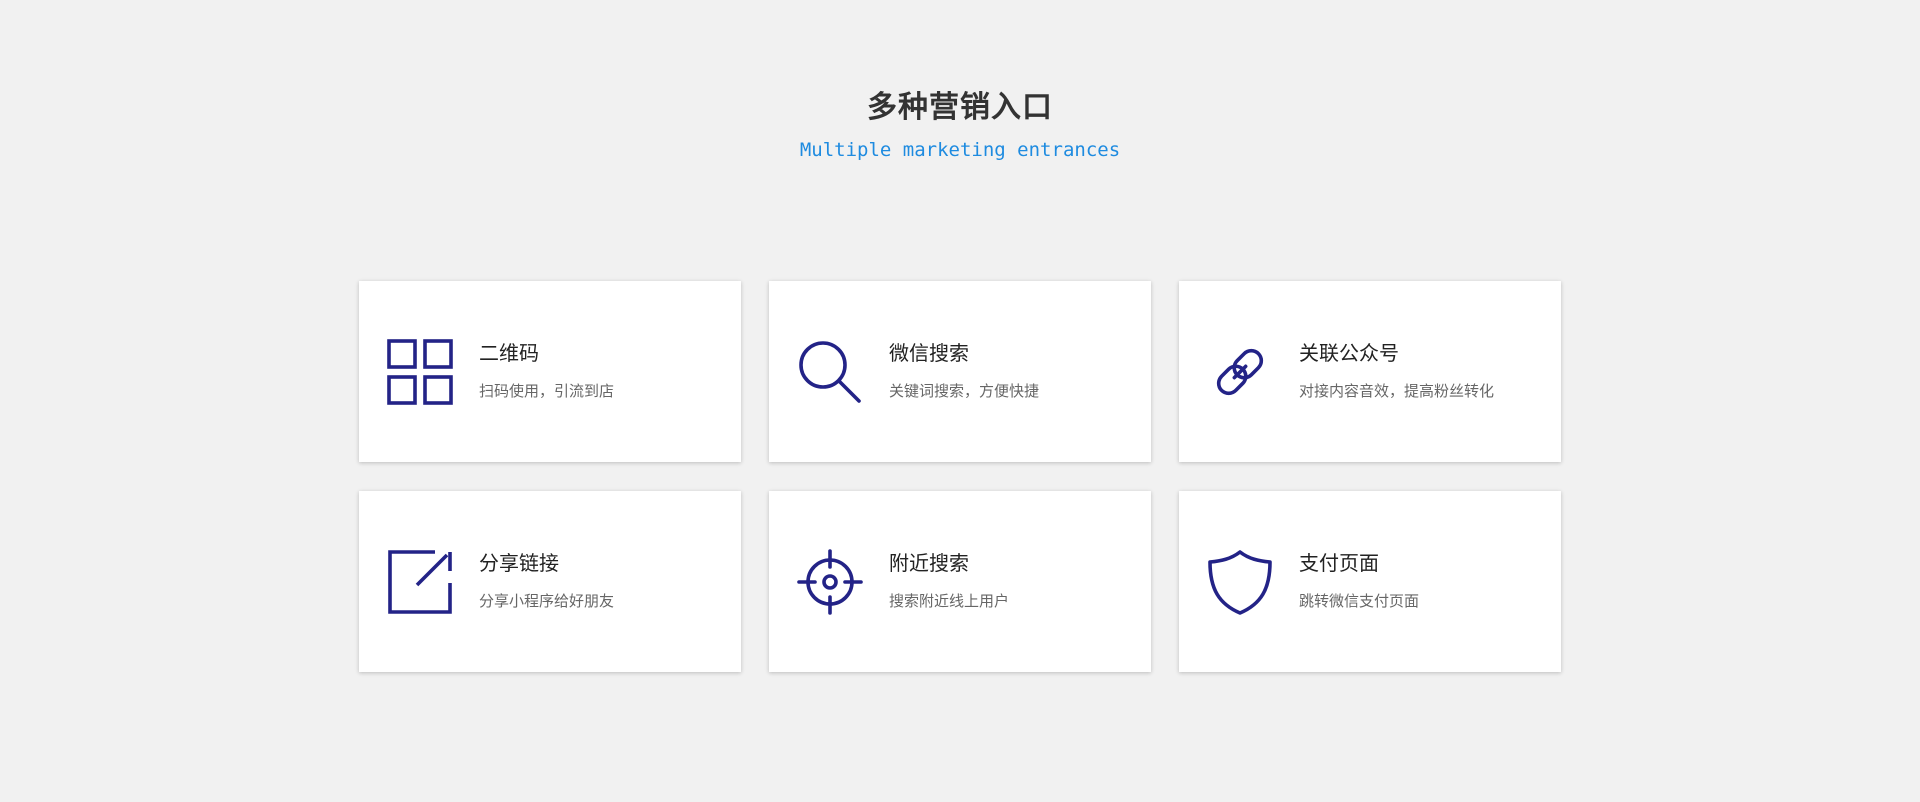 This screenshot has width=1920, height=802. What do you see at coordinates (960, 107) in the screenshot?
I see `section-title: 多种营销入口` at bounding box center [960, 107].